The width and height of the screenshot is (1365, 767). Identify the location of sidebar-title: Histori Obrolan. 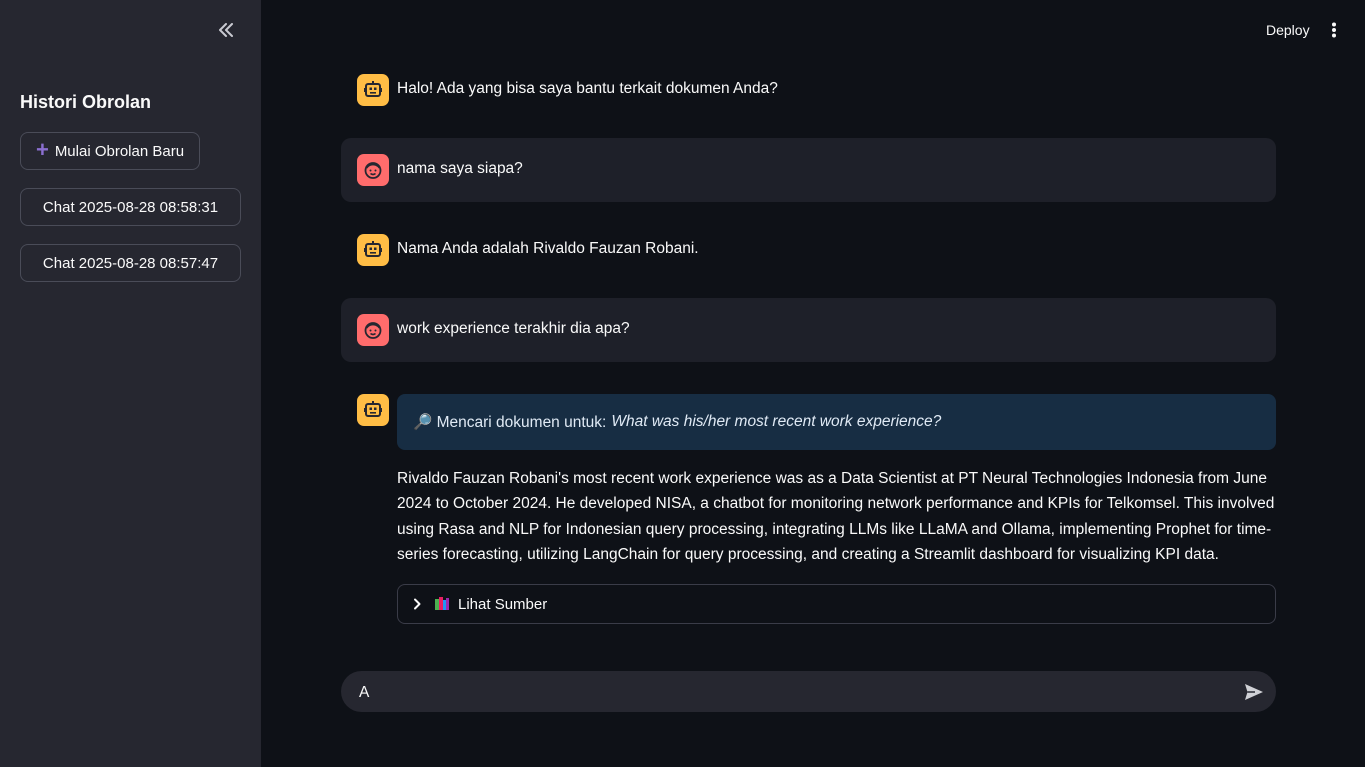
(86, 102).